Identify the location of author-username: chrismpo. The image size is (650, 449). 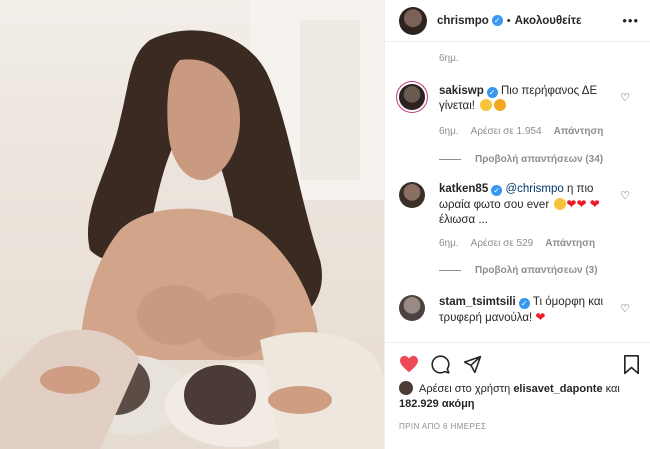
(463, 21).